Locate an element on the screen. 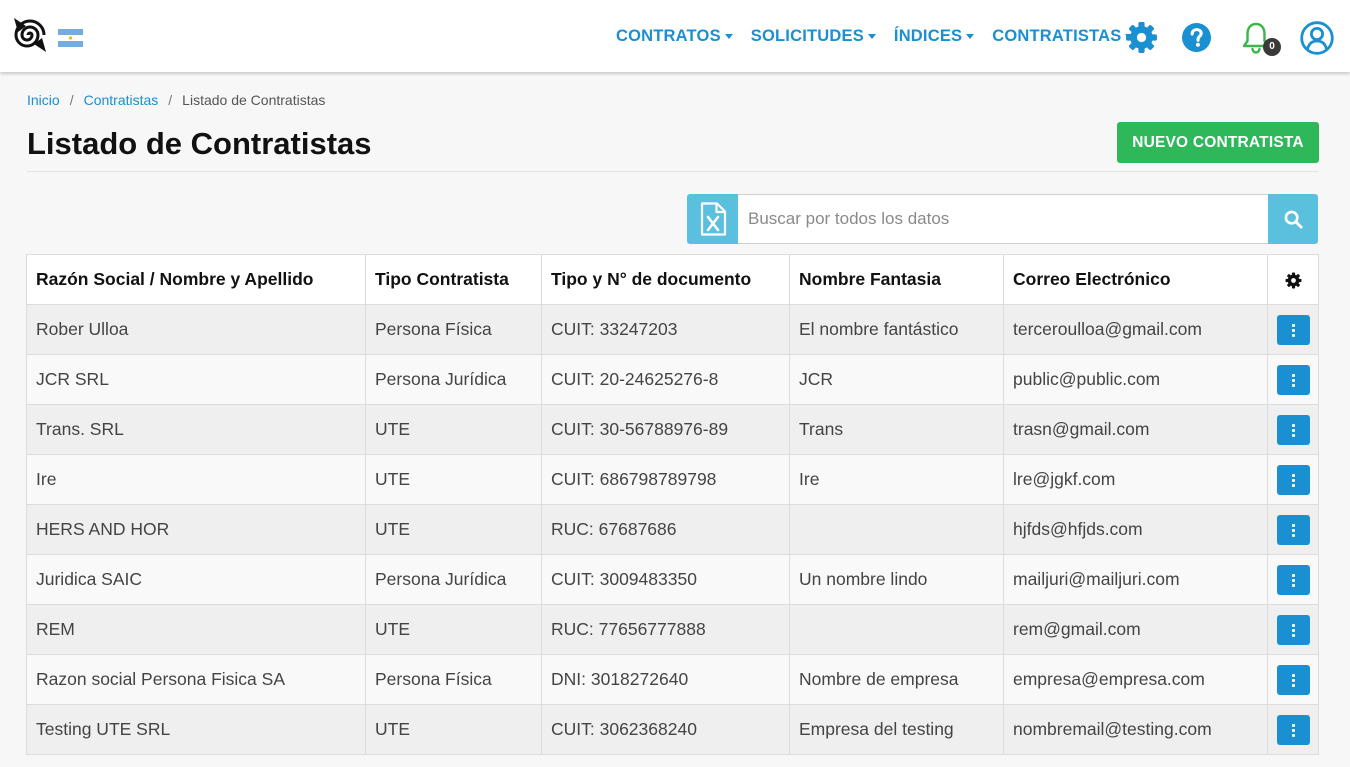 The height and width of the screenshot is (767, 1350). cell-document: DNI: 3018272640 is located at coordinates (665, 679).